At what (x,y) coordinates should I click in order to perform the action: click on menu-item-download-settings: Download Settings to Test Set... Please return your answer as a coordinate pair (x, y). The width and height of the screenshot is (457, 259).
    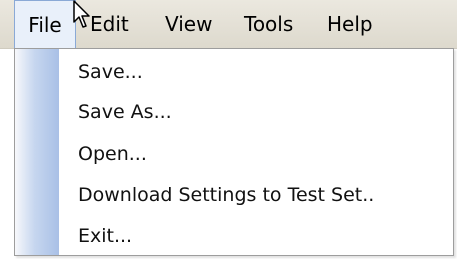
    Looking at the image, I should click on (256, 195).